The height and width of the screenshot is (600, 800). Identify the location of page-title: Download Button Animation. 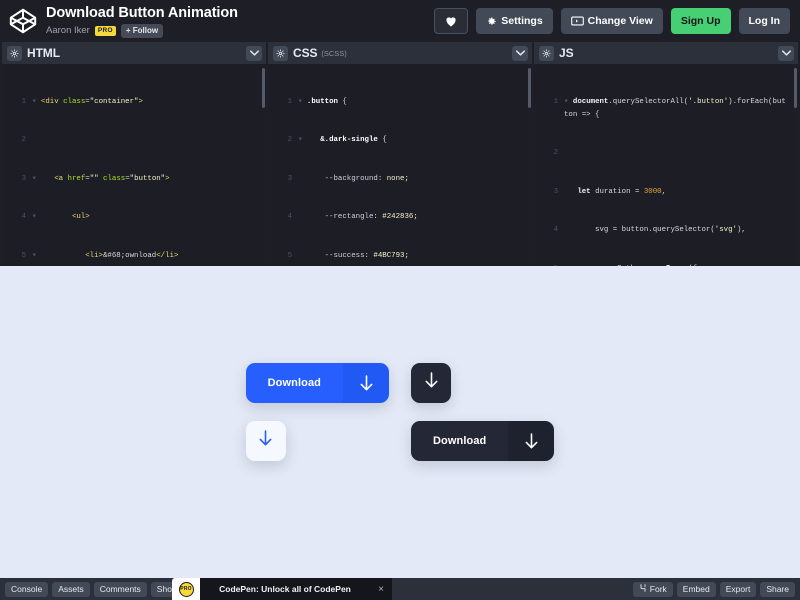
(142, 12).